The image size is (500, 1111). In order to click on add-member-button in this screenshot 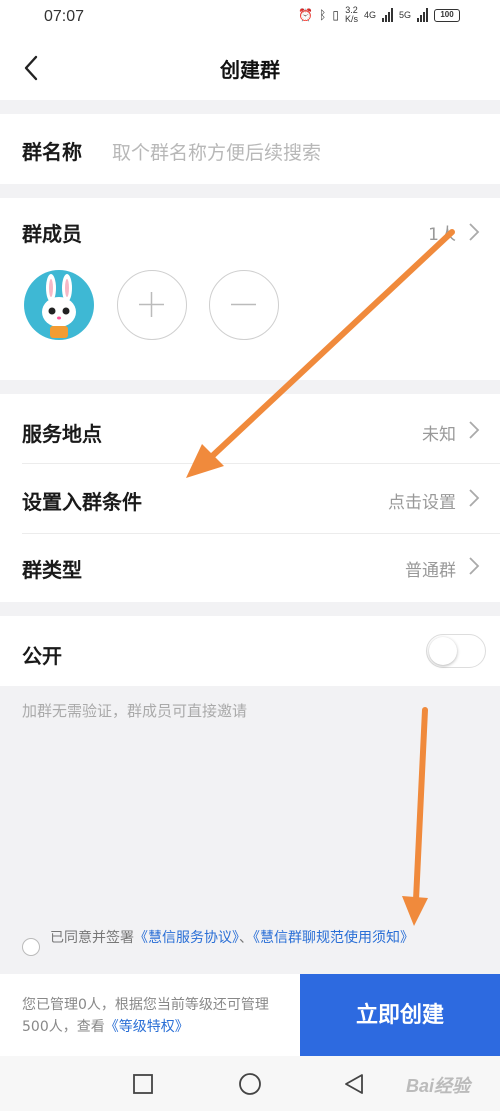, I will do `click(152, 305)`.